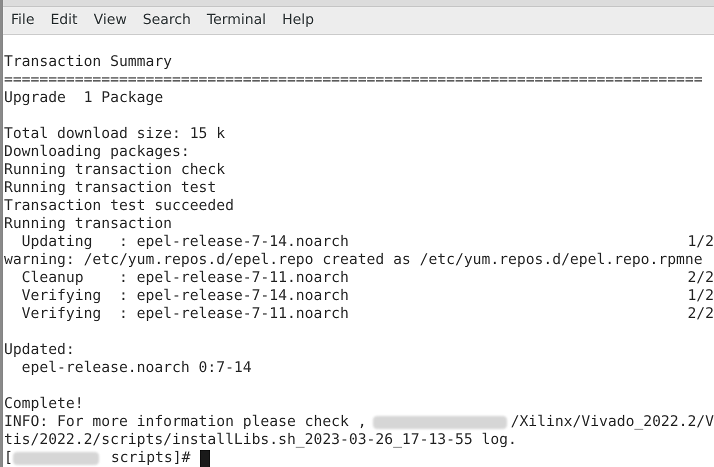 This screenshot has width=714, height=467. What do you see at coordinates (119, 206) in the screenshot?
I see `terminal-line: Transaction test succeeded` at bounding box center [119, 206].